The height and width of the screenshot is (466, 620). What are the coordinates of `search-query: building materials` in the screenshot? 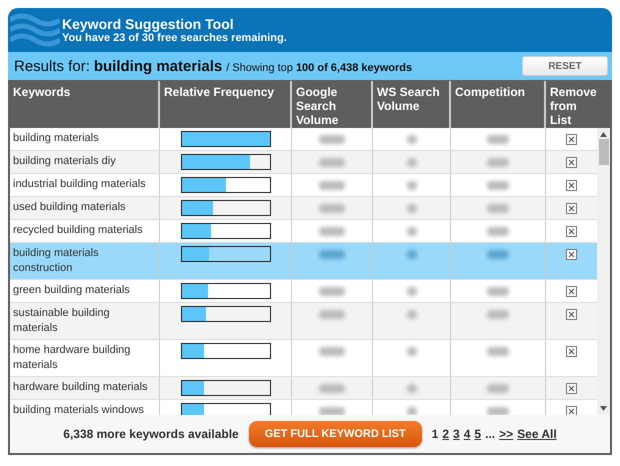 It's located at (158, 66).